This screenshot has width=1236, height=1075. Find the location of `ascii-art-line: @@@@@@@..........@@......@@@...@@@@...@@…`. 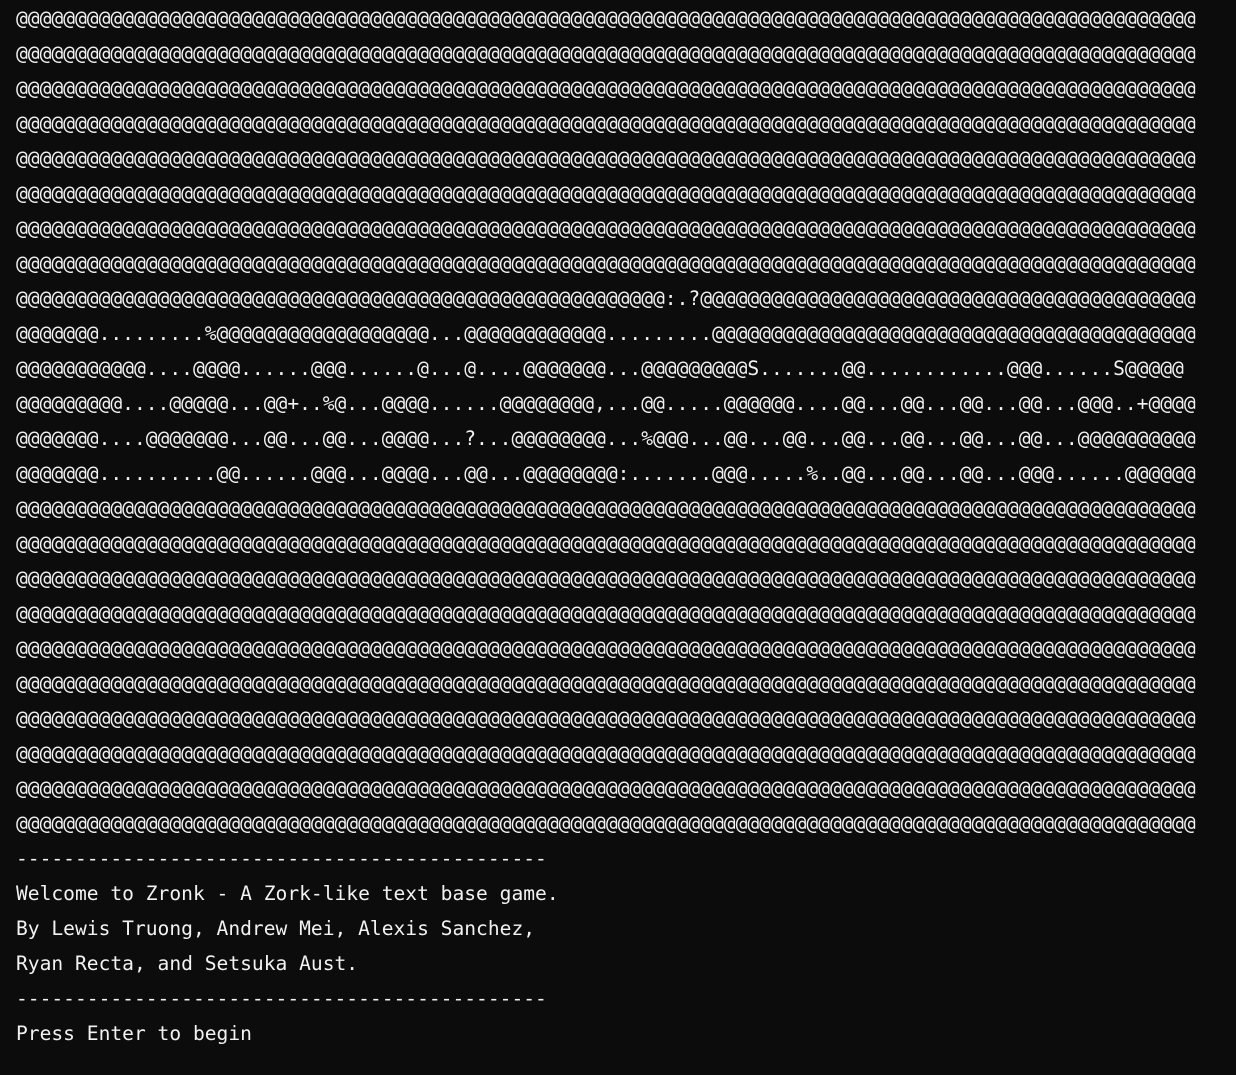

ascii-art-line: @@@@@@@..........@@......@@@...@@@@...@@… is located at coordinates (606, 473).